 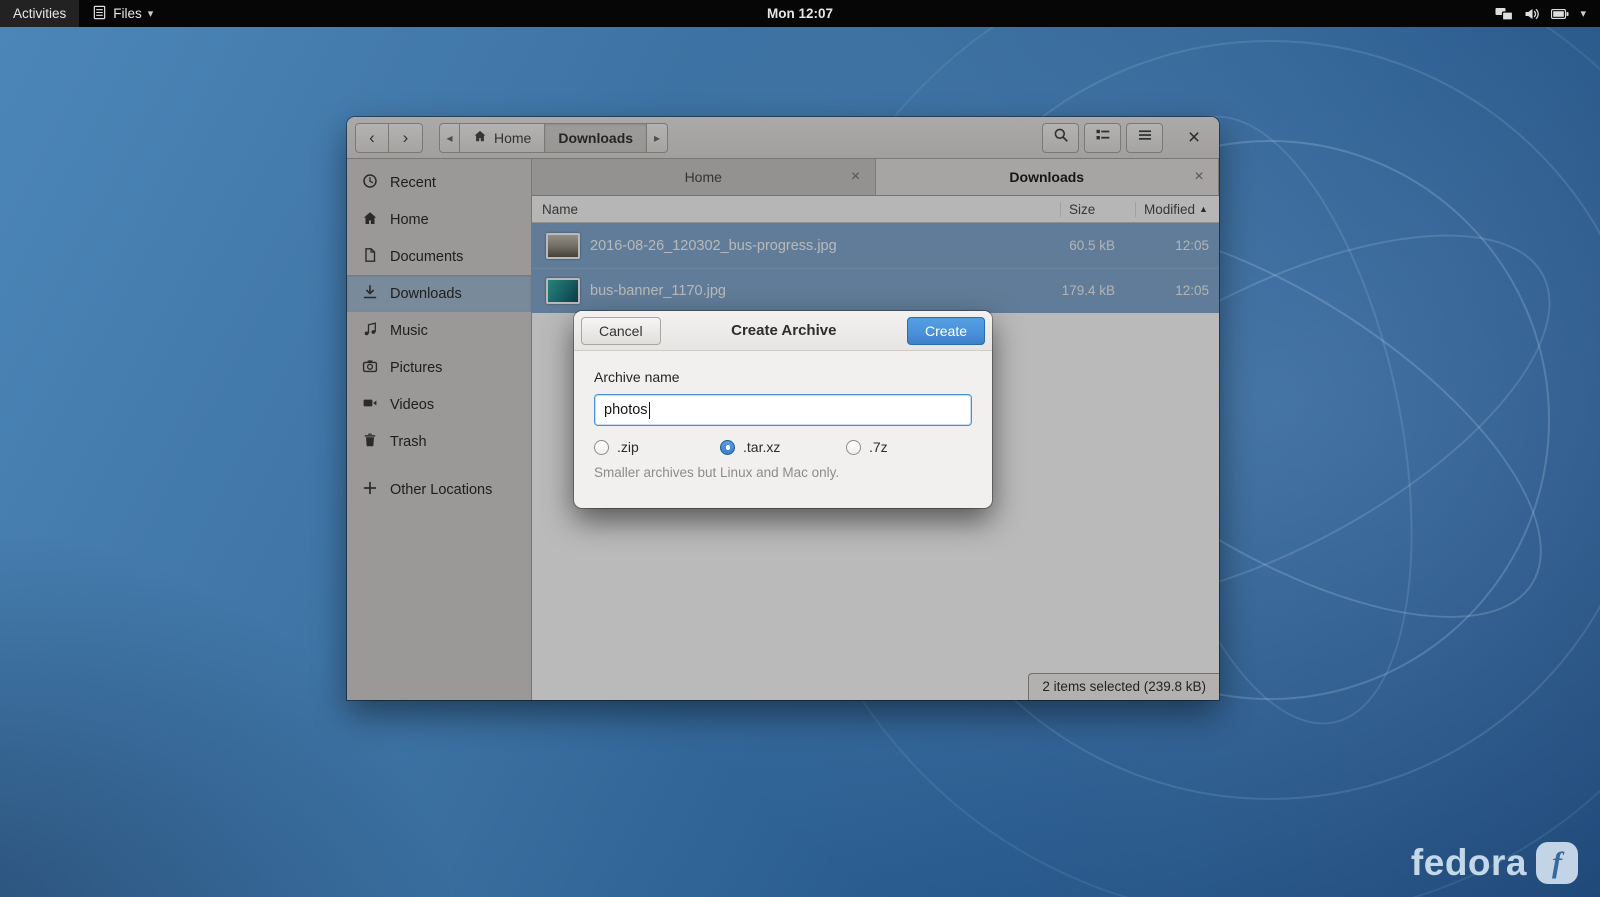 I want to click on text-caret, so click(x=649, y=410).